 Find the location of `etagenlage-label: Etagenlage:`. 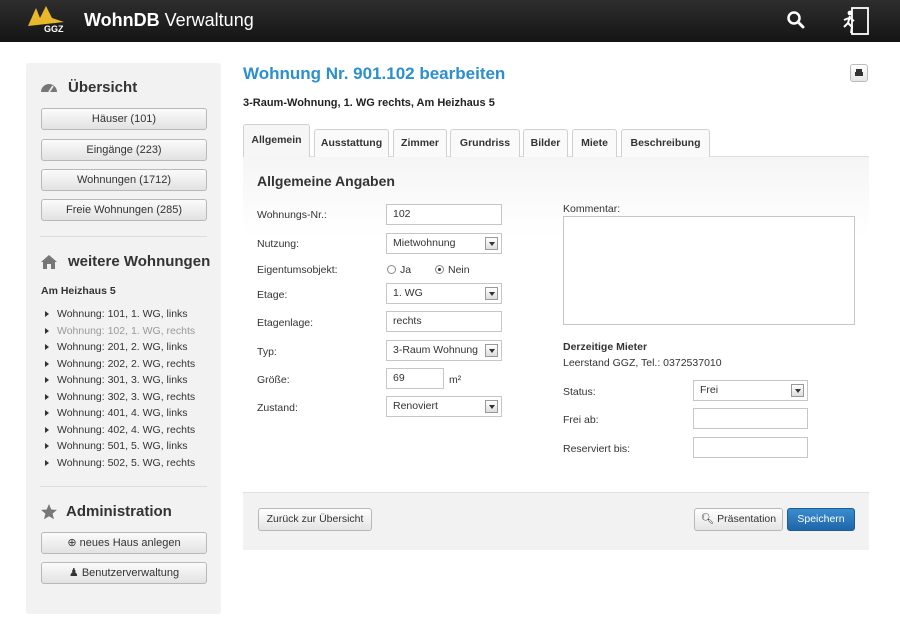

etagenlage-label: Etagenlage: is located at coordinates (285, 323).